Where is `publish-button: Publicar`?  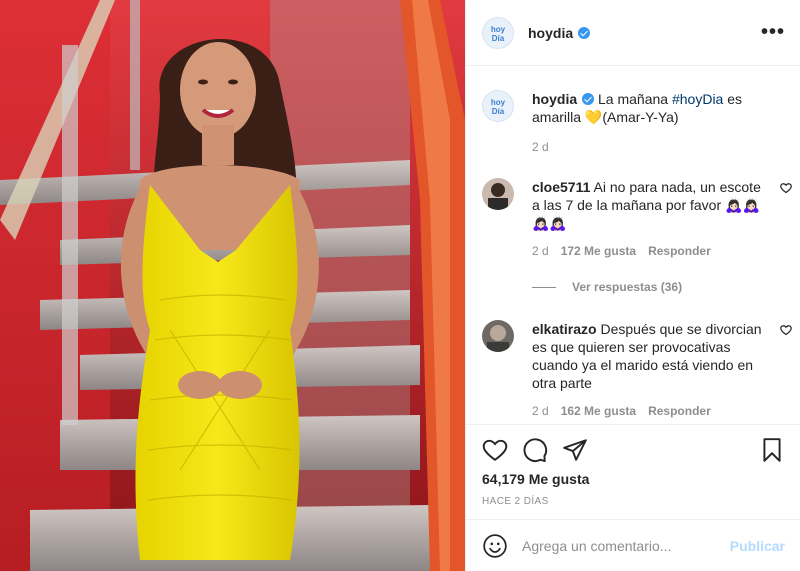
publish-button: Publicar is located at coordinates (757, 546).